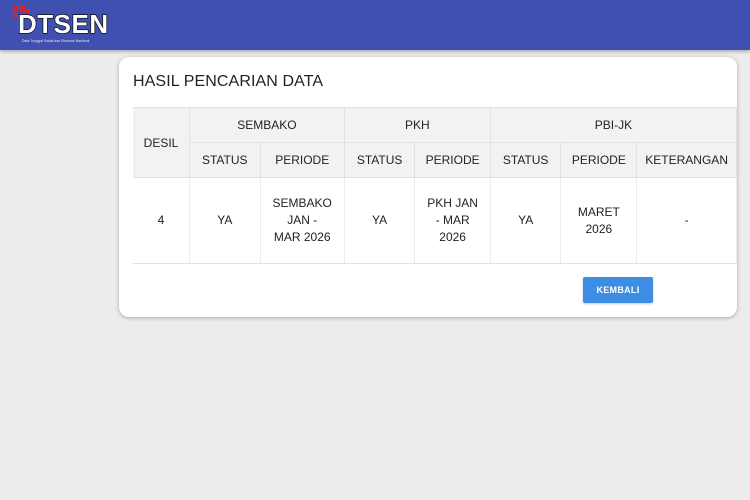  I want to click on header-pbijk-status: STATUS, so click(525, 160).